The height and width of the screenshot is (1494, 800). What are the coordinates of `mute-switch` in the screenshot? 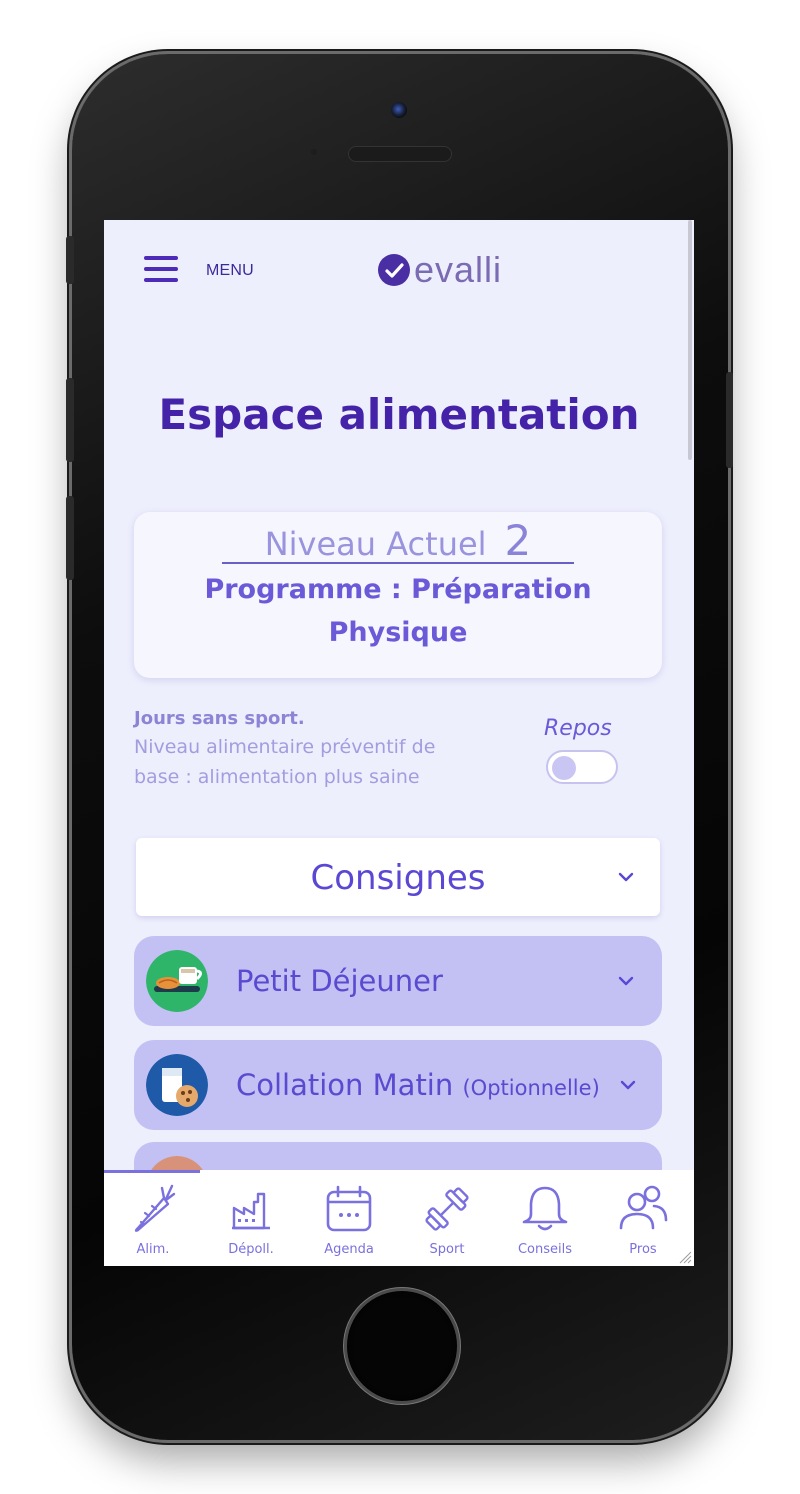 It's located at (70, 260).